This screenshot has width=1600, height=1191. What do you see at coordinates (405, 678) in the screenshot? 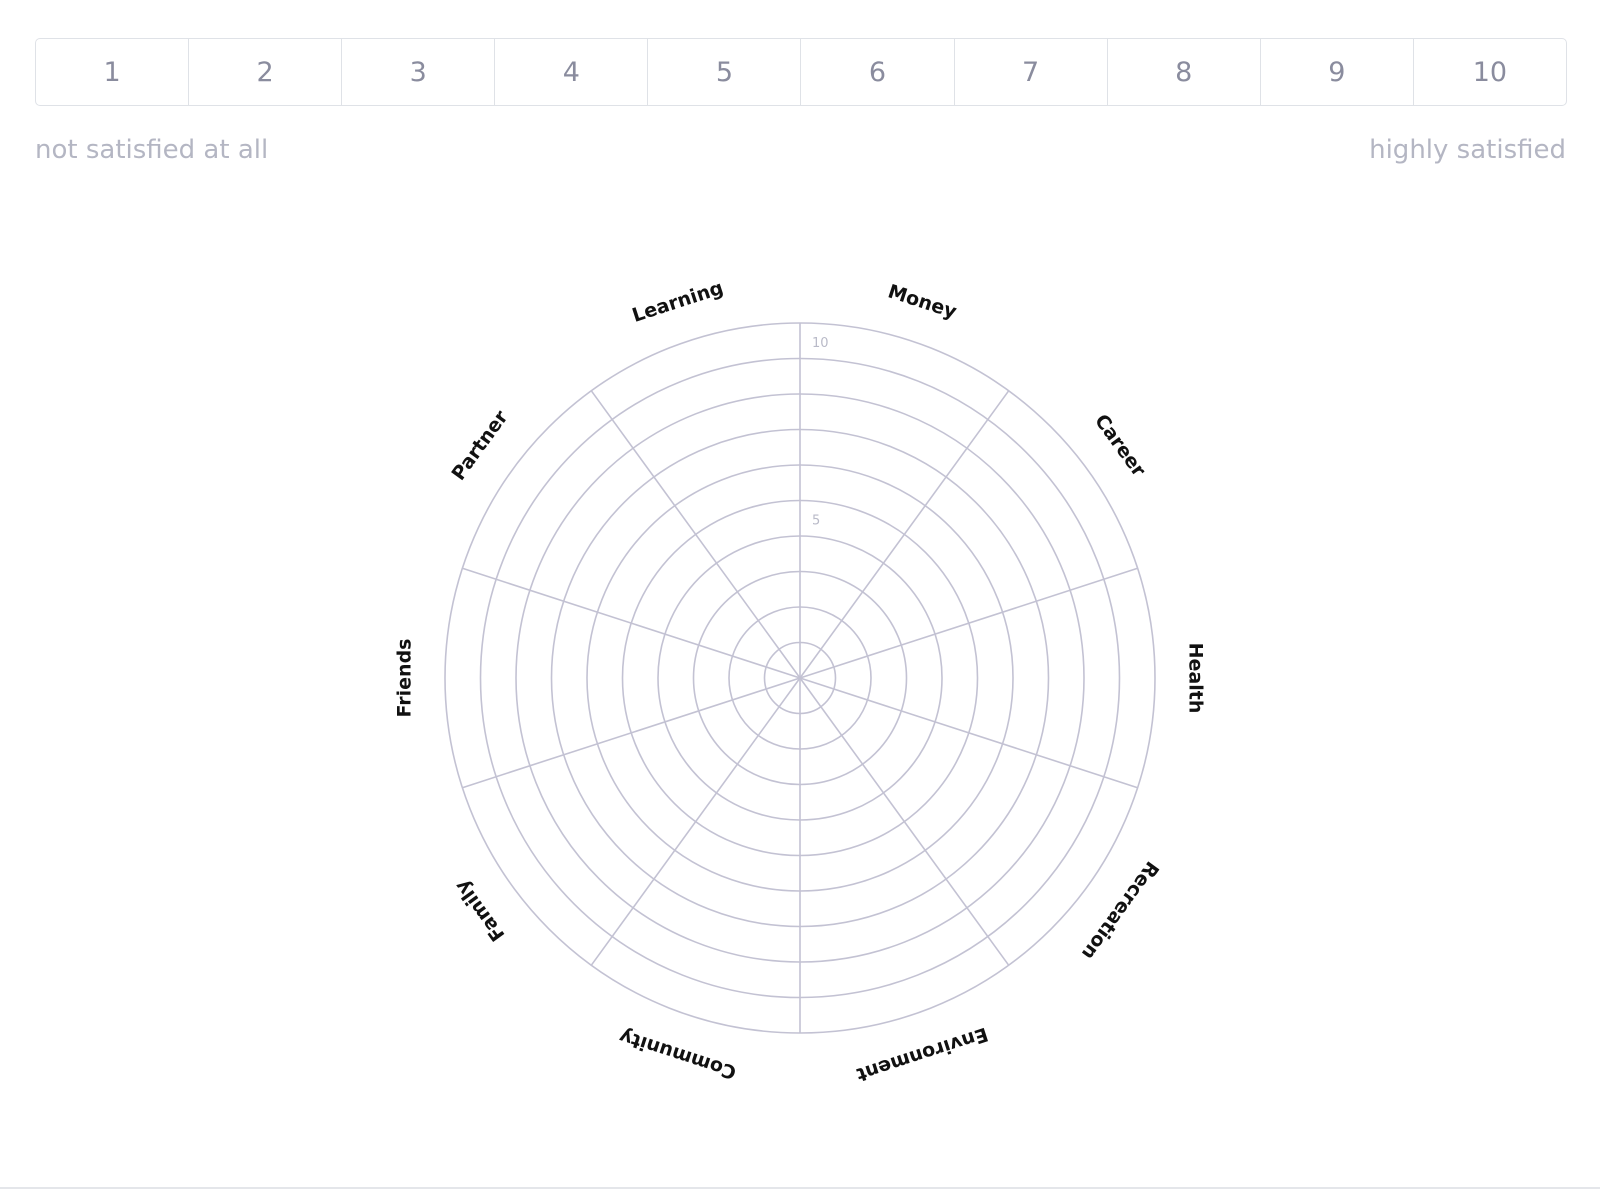
I see `wheel-label-friends: Friends` at bounding box center [405, 678].